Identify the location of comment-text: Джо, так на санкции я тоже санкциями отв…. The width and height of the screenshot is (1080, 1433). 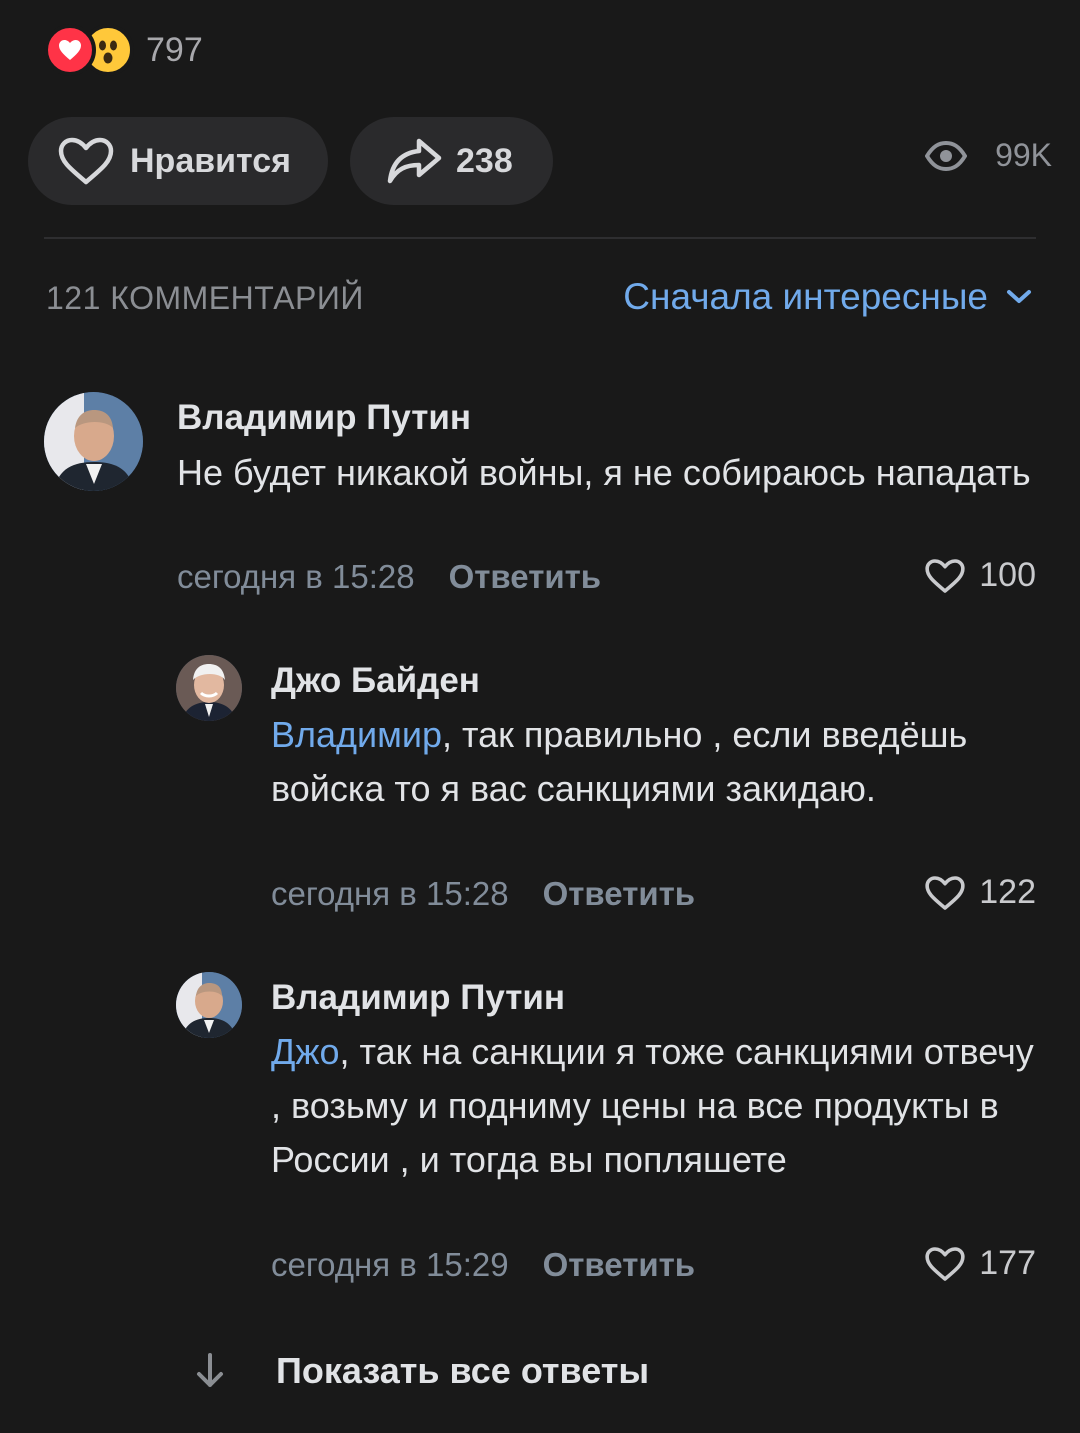
(653, 1106).